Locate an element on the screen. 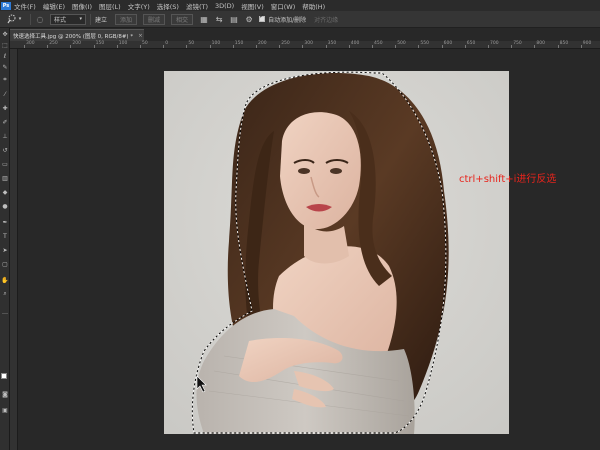  ruler-tick-label: 0 is located at coordinates (167, 43).